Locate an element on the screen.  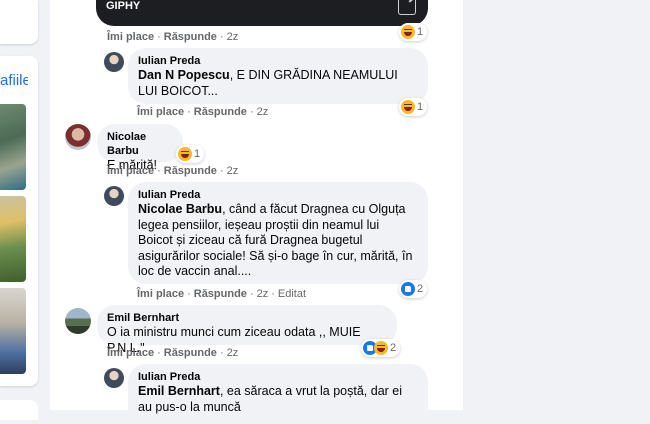
mention-link: Nicolae Barbu is located at coordinates (180, 209).